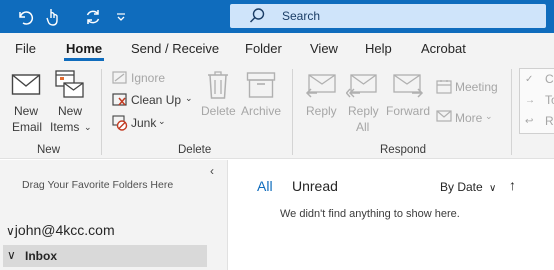 Image resolution: width=554 pixels, height=270 pixels. I want to click on search-input: Search, so click(388, 16).